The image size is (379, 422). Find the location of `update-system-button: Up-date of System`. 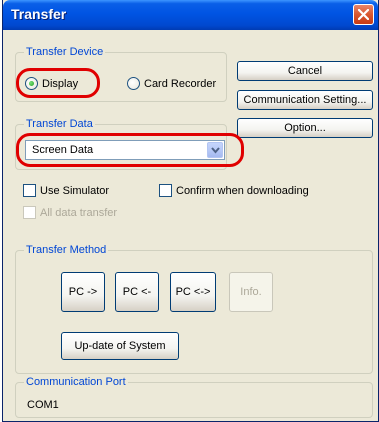

update-system-button: Up-date of System is located at coordinates (120, 346).